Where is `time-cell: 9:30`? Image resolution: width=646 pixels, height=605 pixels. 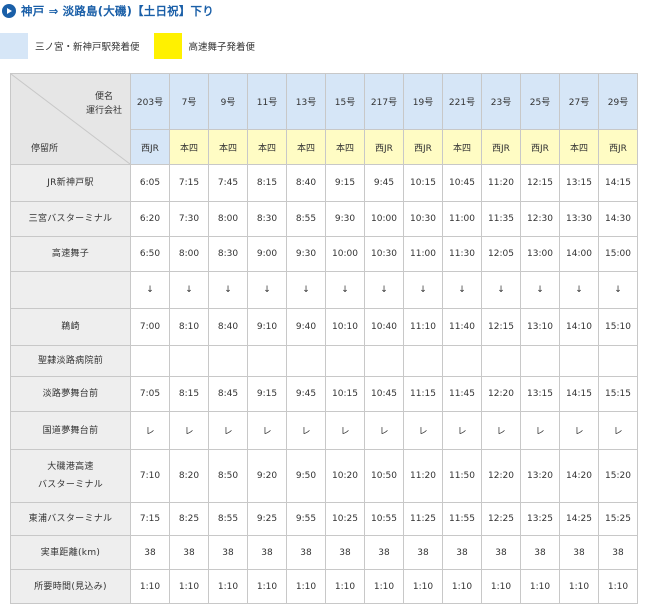
time-cell: 9:30 is located at coordinates (345, 219).